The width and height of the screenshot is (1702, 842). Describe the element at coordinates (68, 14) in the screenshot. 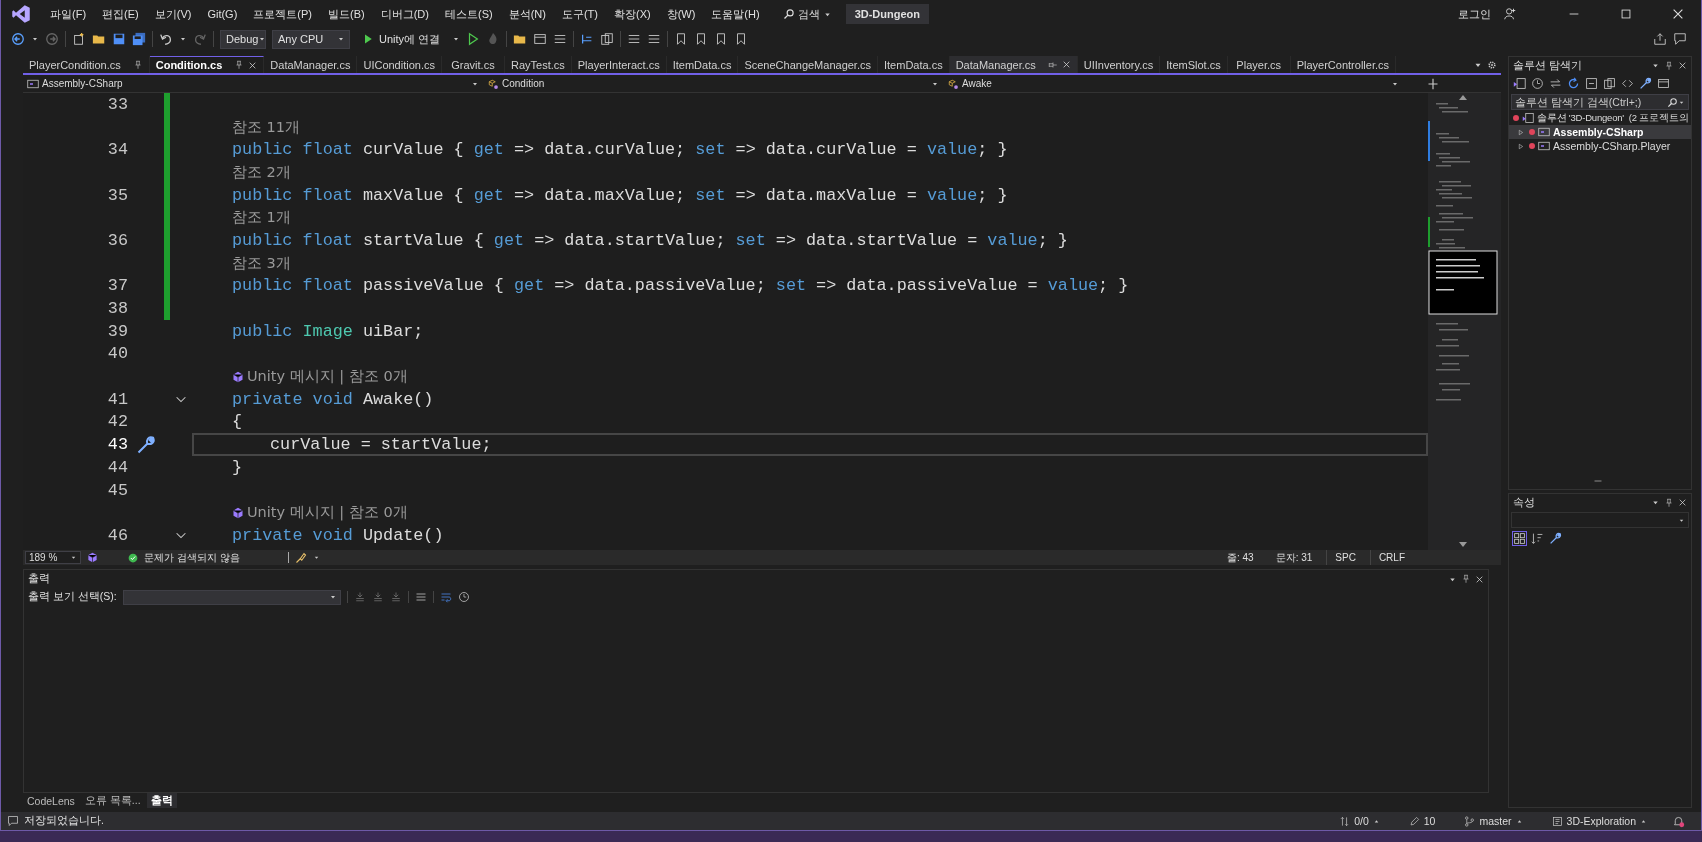

I see `menu-item: 파일(F)` at that location.